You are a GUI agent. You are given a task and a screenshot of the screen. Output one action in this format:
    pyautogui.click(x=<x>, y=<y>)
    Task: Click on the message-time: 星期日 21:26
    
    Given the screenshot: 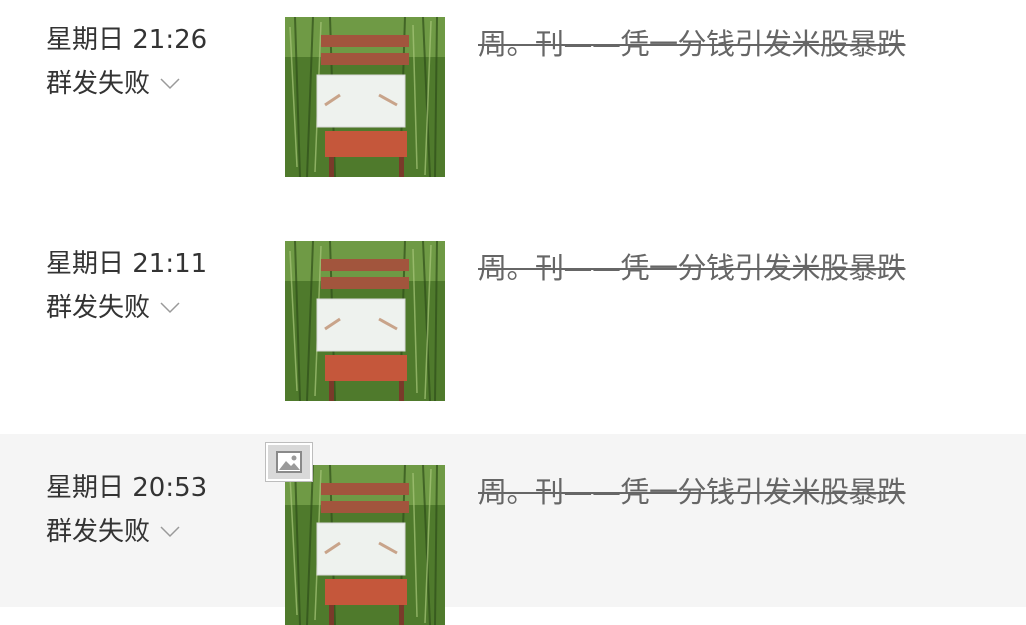 What is the action you would take?
    pyautogui.click(x=127, y=40)
    